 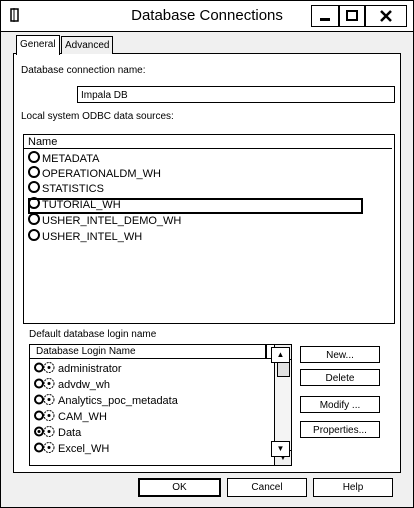 What do you see at coordinates (104, 220) in the screenshot?
I see `dsn-item: USHER_INTEL_DEMO_WH` at bounding box center [104, 220].